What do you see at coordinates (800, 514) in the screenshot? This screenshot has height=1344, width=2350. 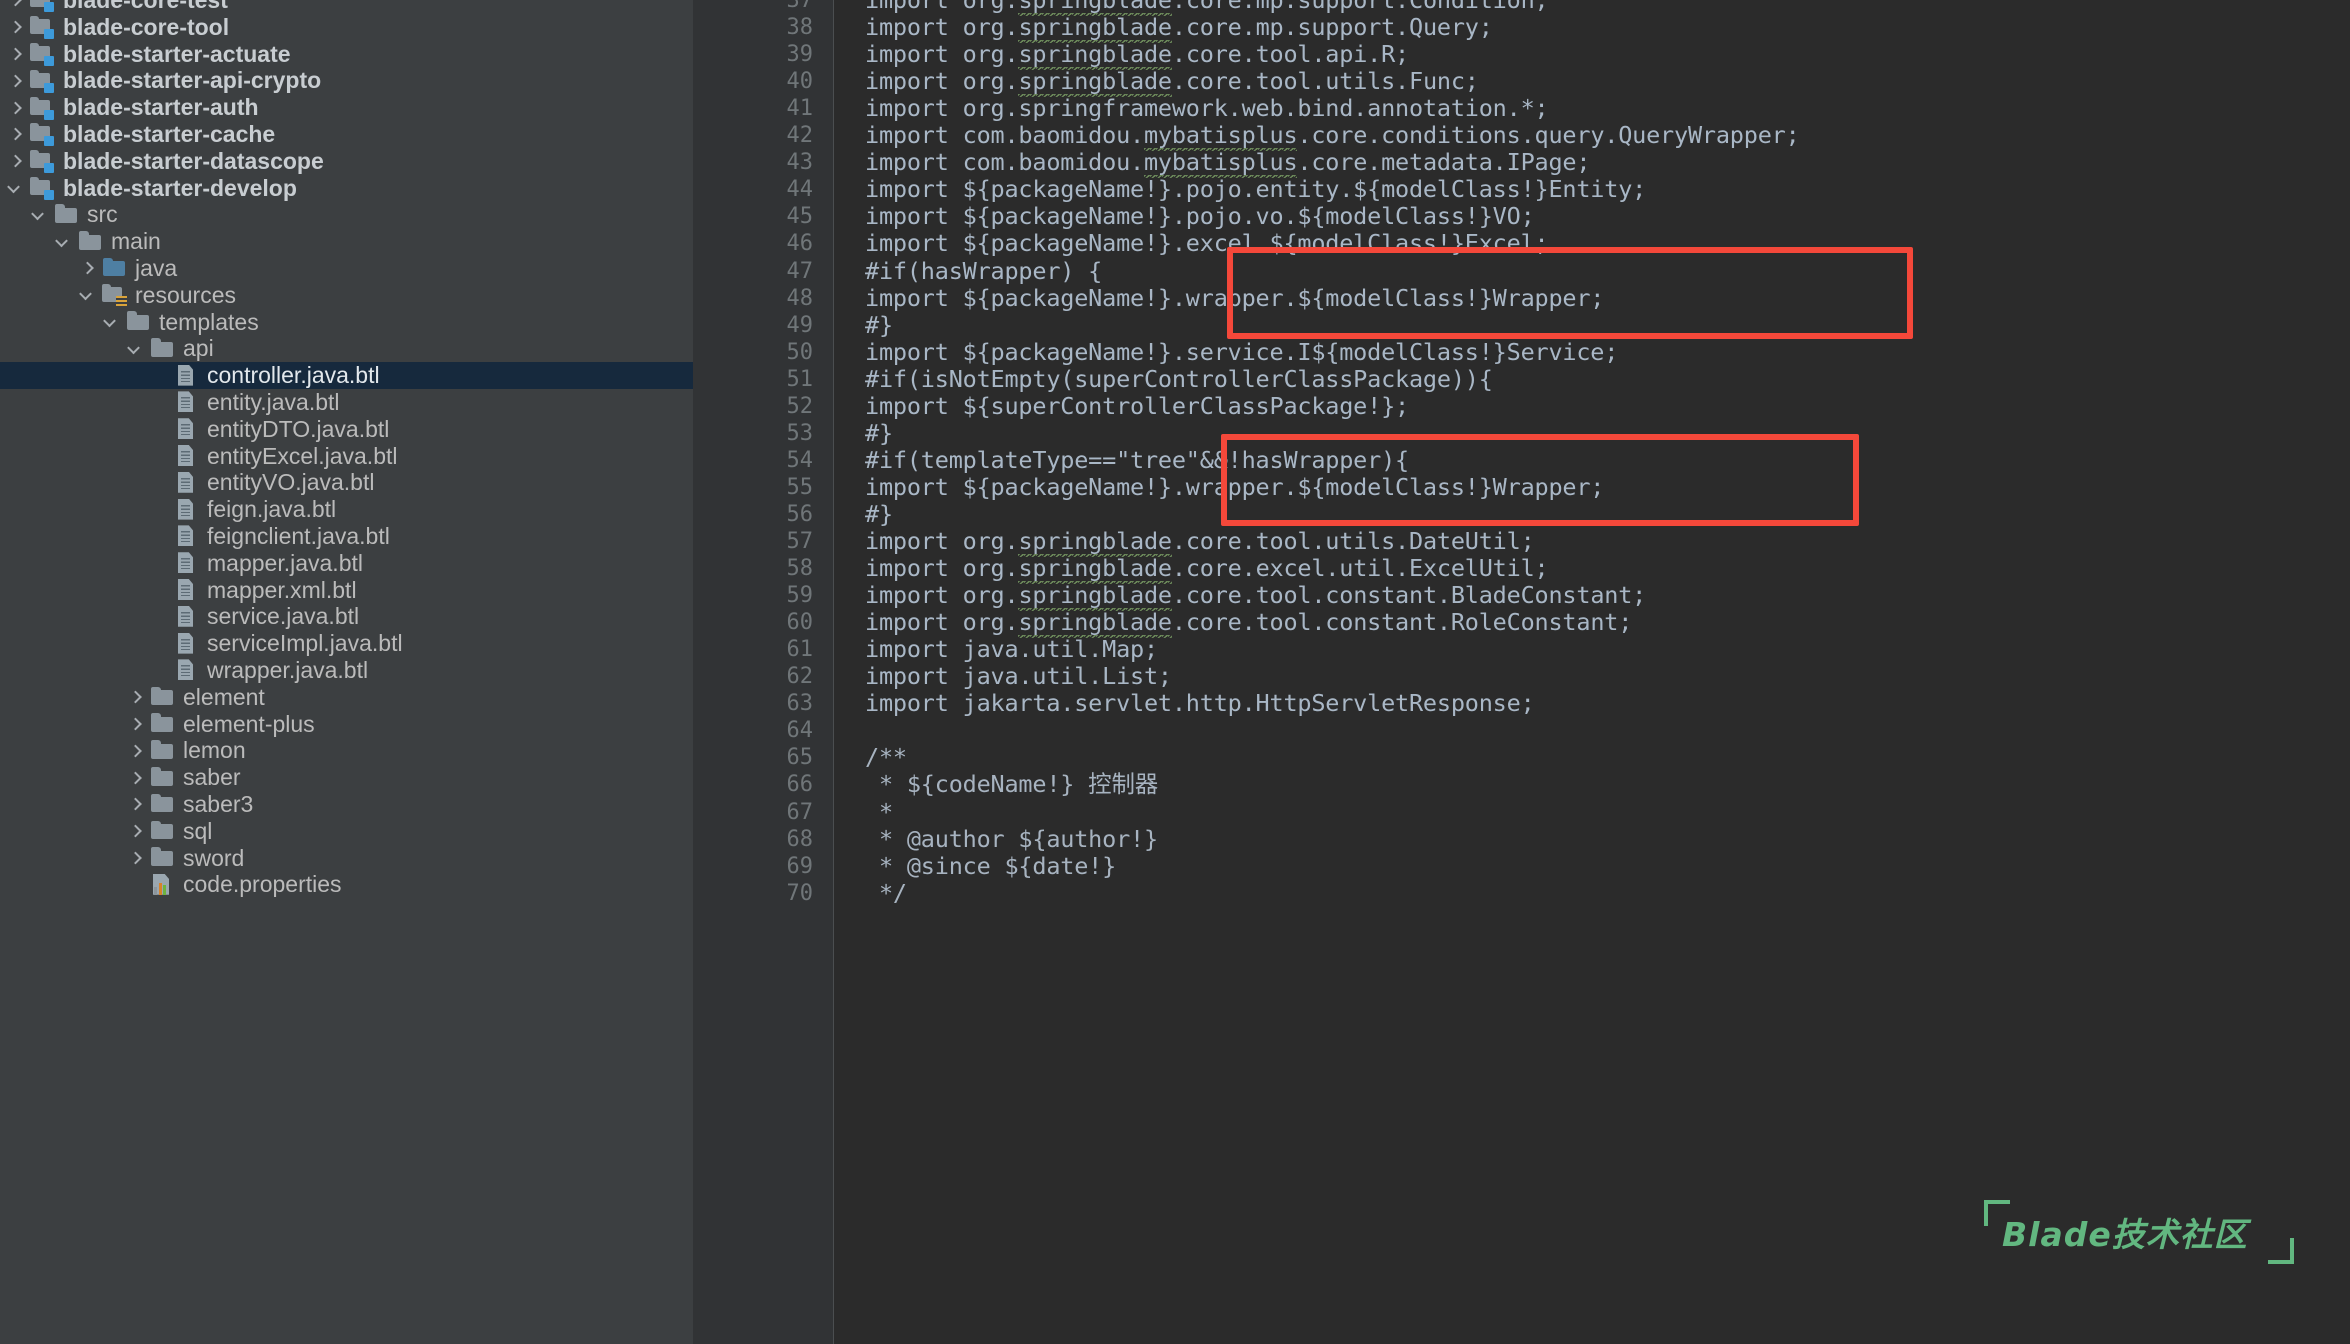 I see `line-number: 56` at bounding box center [800, 514].